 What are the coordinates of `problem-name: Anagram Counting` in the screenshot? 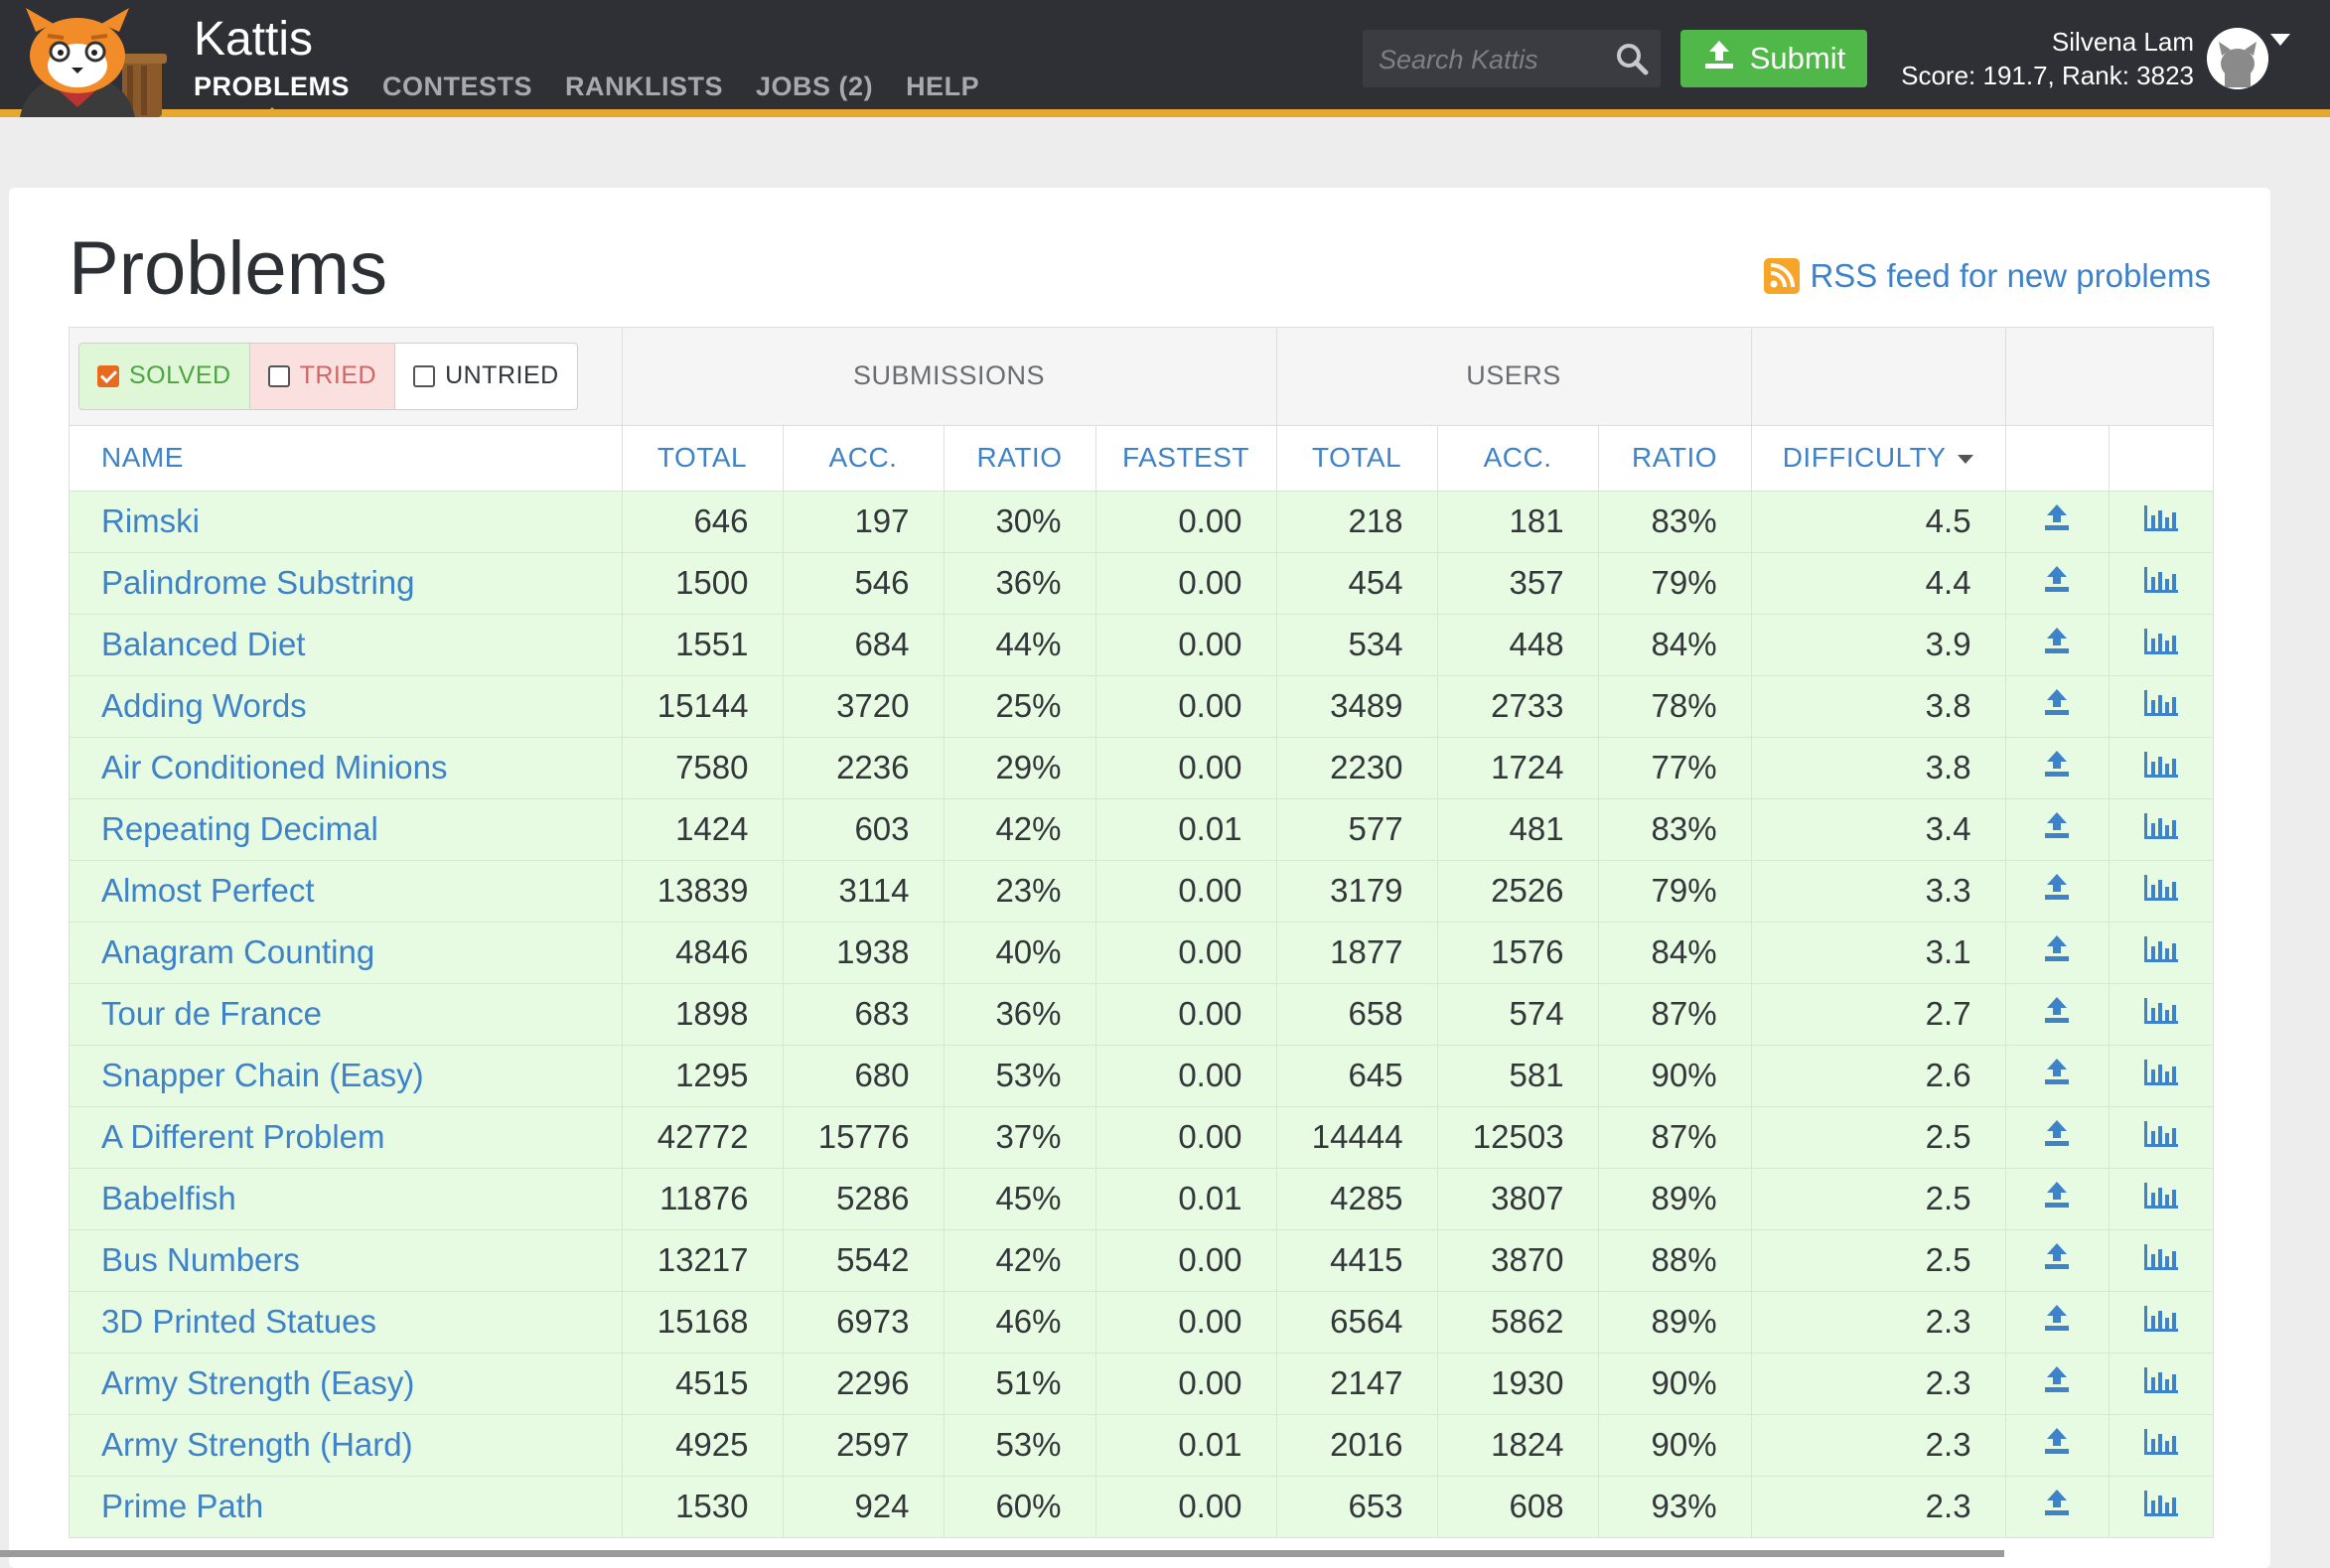 It's located at (346, 952).